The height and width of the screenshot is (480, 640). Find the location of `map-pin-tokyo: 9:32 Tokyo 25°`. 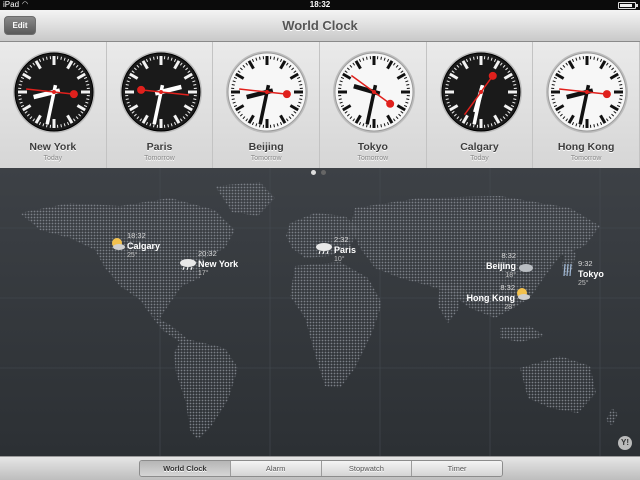

map-pin-tokyo: 9:32 Tokyo 25° is located at coordinates (591, 274).